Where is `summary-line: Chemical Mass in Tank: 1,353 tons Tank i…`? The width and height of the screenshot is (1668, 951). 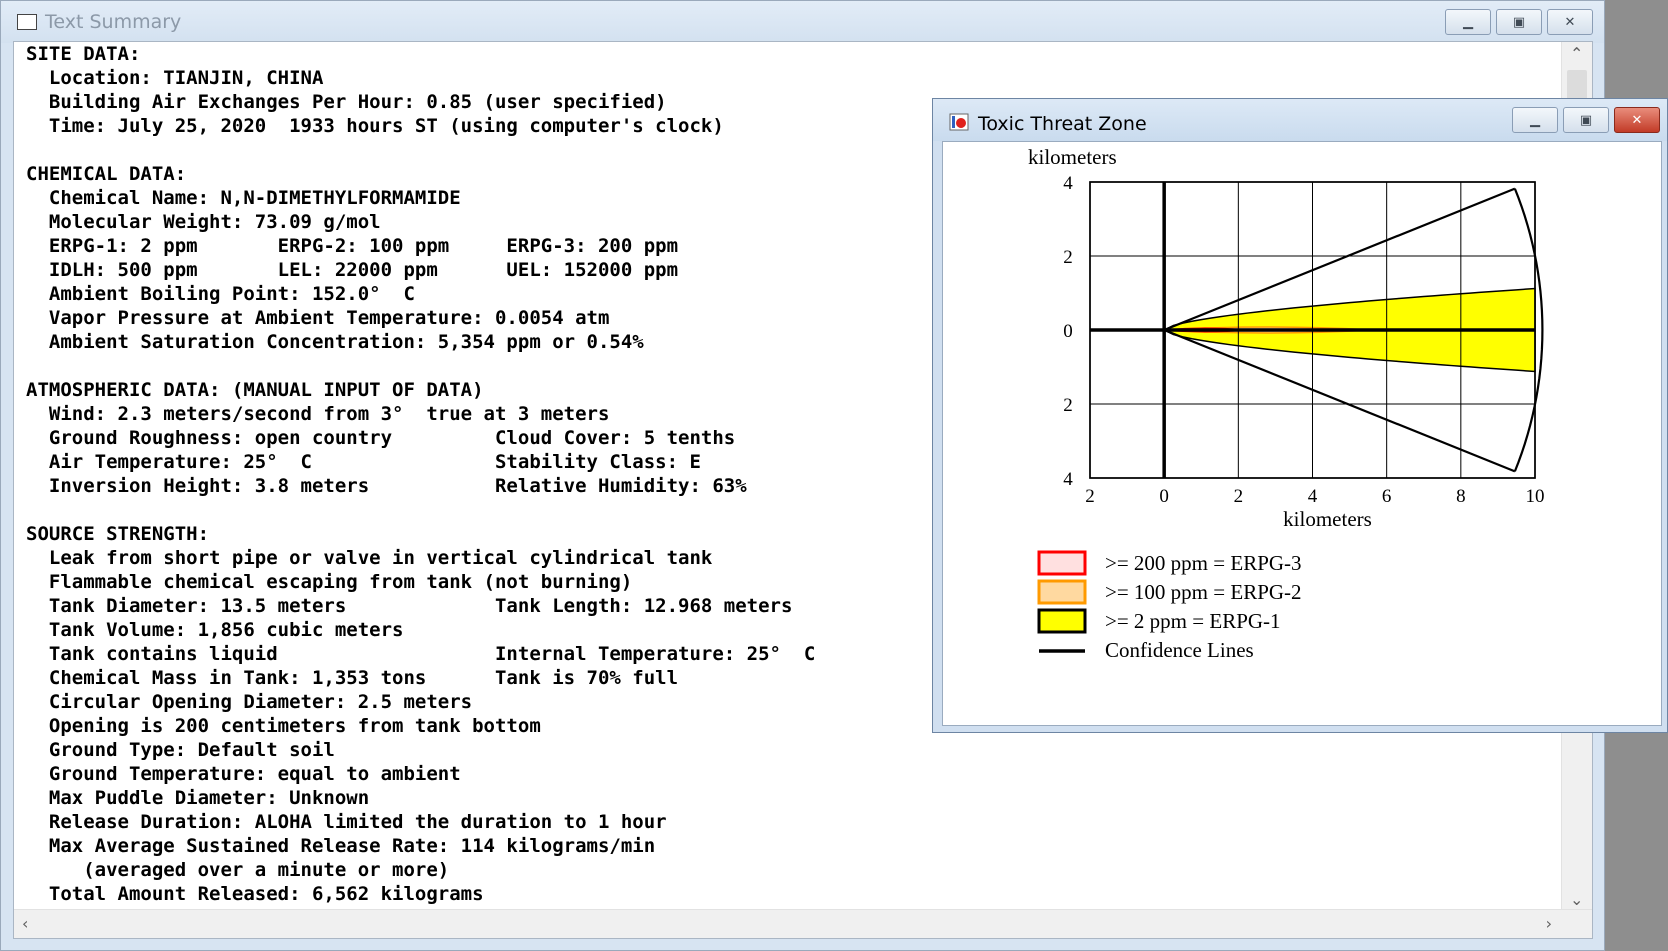
summary-line: Chemical Mass in Tank: 1,353 tons Tank i… is located at coordinates (352, 678).